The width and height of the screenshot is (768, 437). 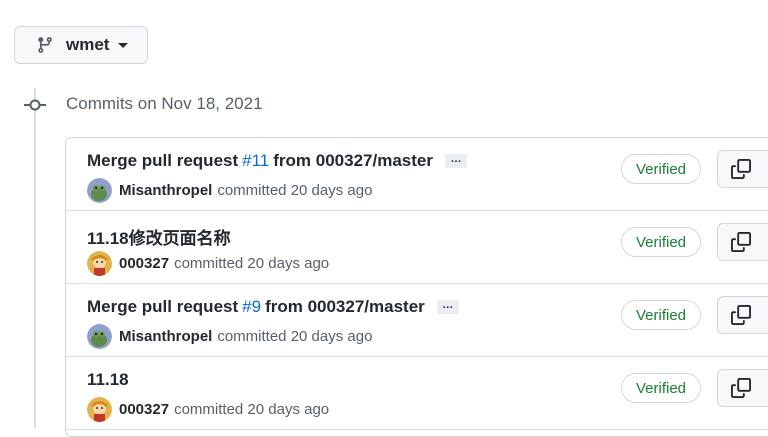 I want to click on commit-title: 11.18修改页面名称, so click(x=159, y=236).